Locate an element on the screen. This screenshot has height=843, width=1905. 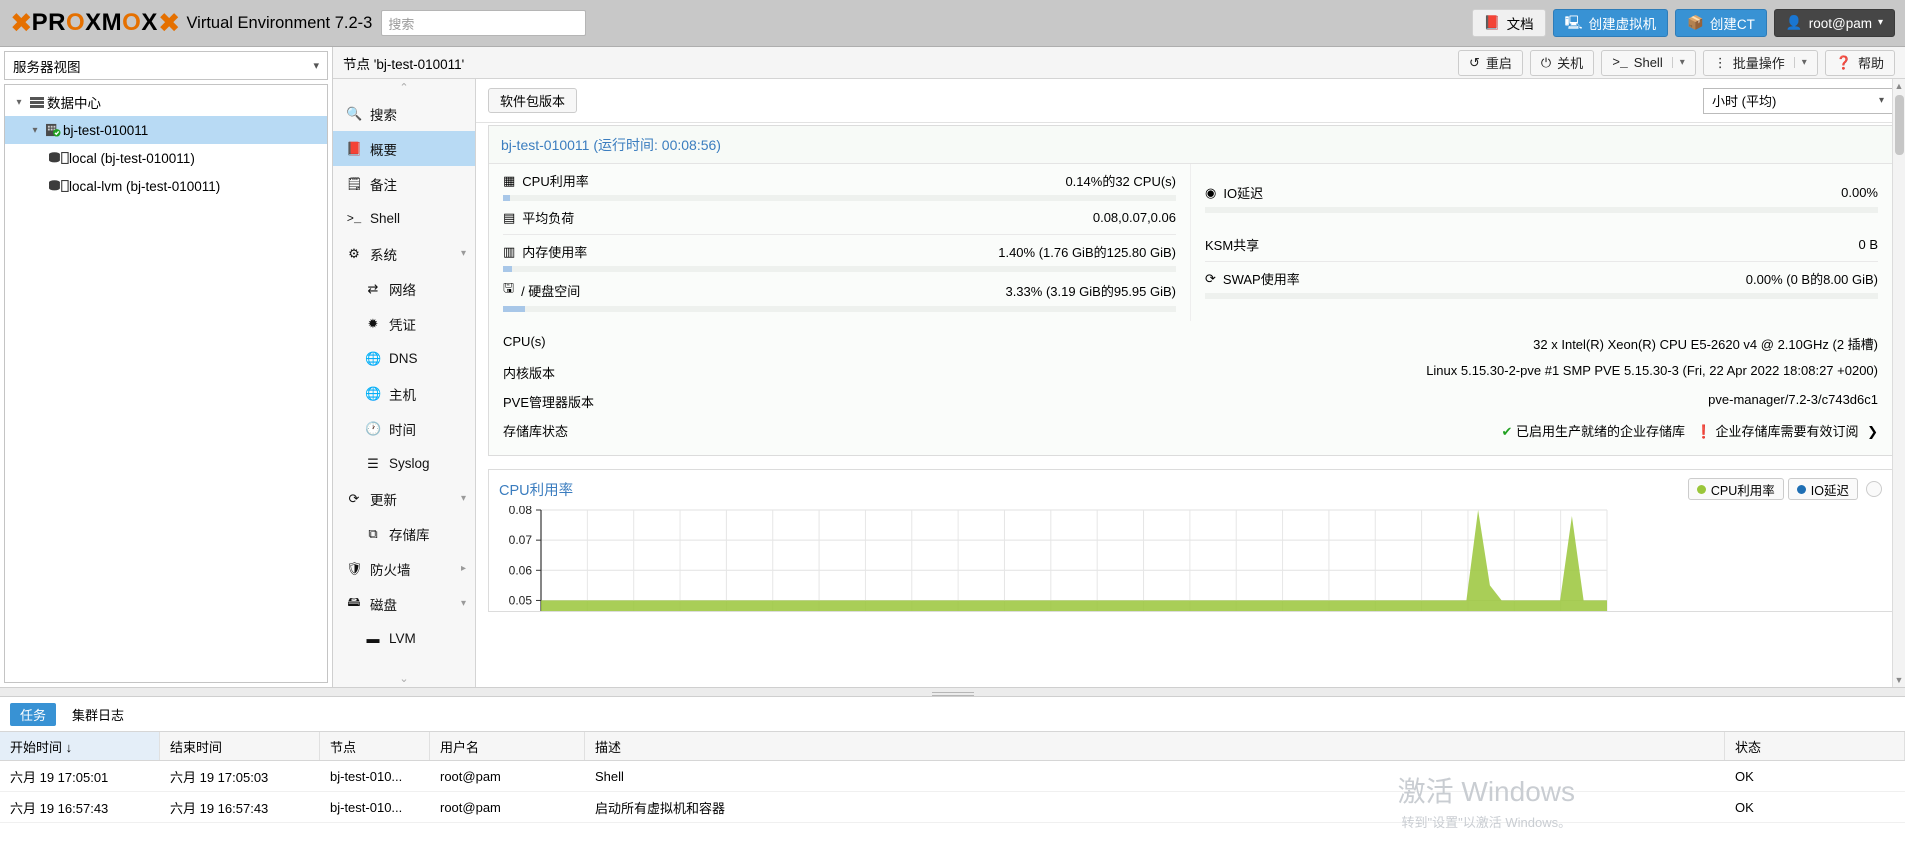
scrollbar-thumb is located at coordinates (1899, 125).